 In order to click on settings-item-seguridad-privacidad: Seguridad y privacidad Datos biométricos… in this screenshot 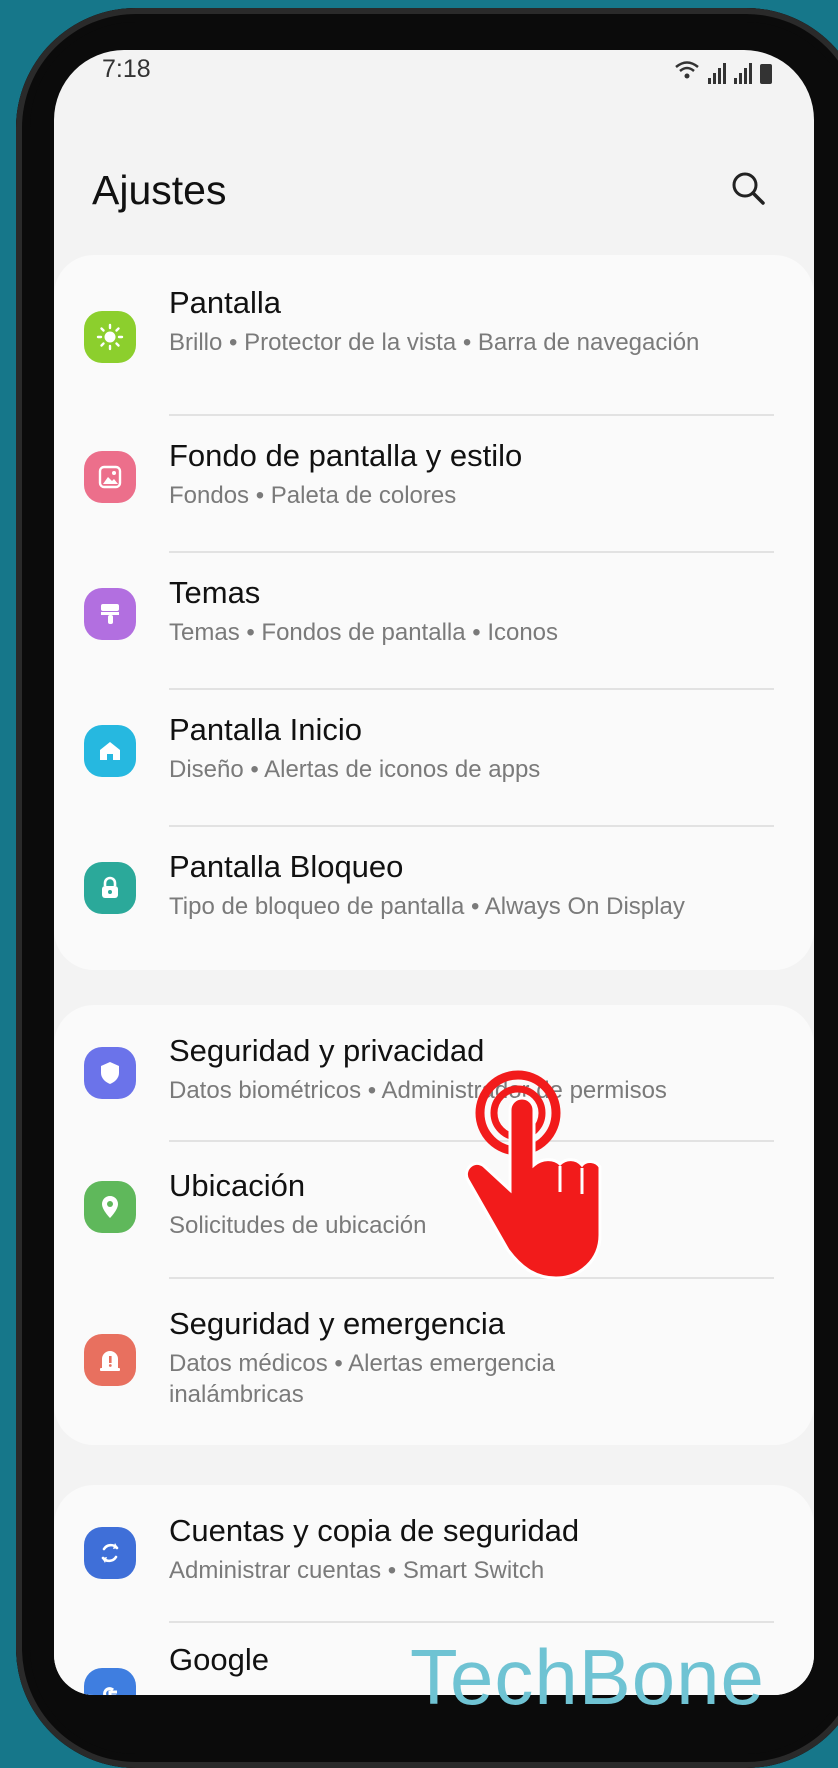, I will do `click(434, 1073)`.